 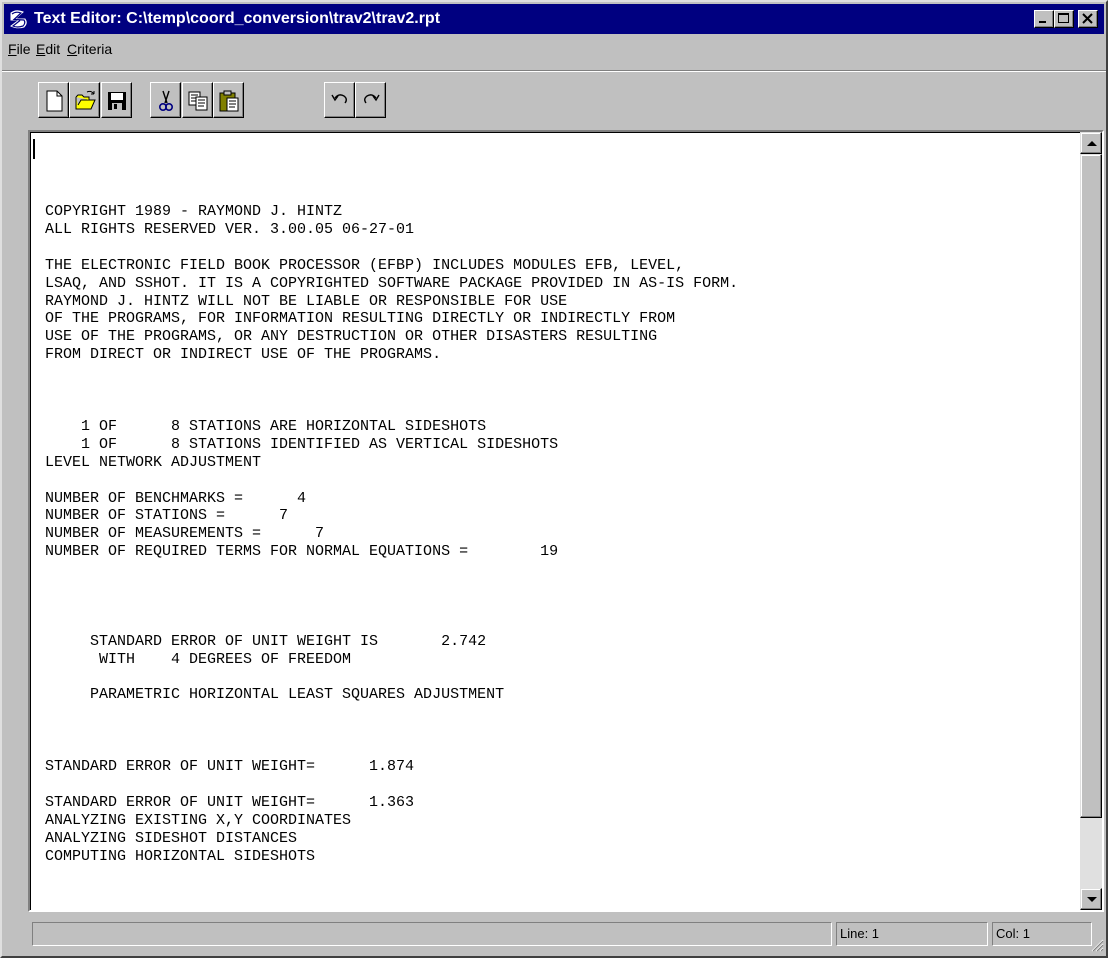 I want to click on redo-button, so click(x=370, y=100).